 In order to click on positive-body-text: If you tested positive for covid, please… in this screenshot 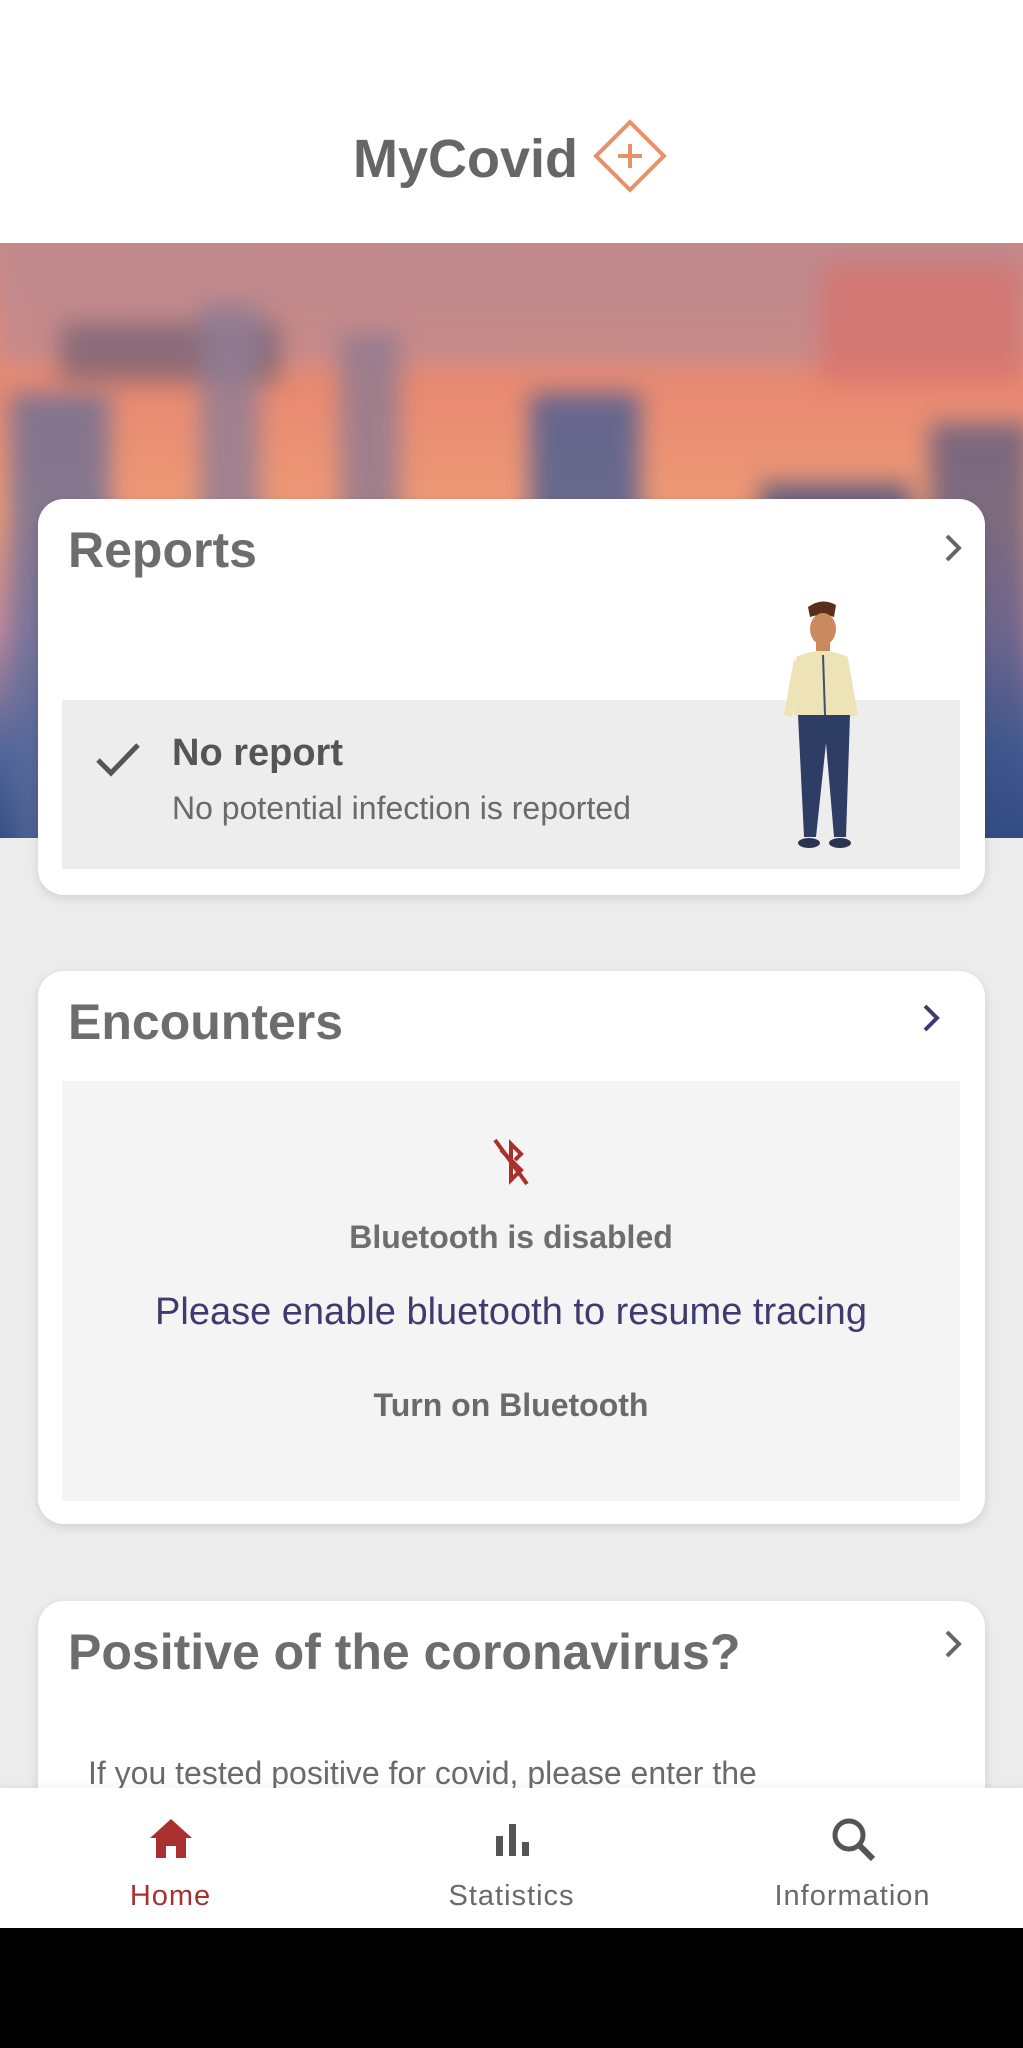, I will do `click(422, 1773)`.